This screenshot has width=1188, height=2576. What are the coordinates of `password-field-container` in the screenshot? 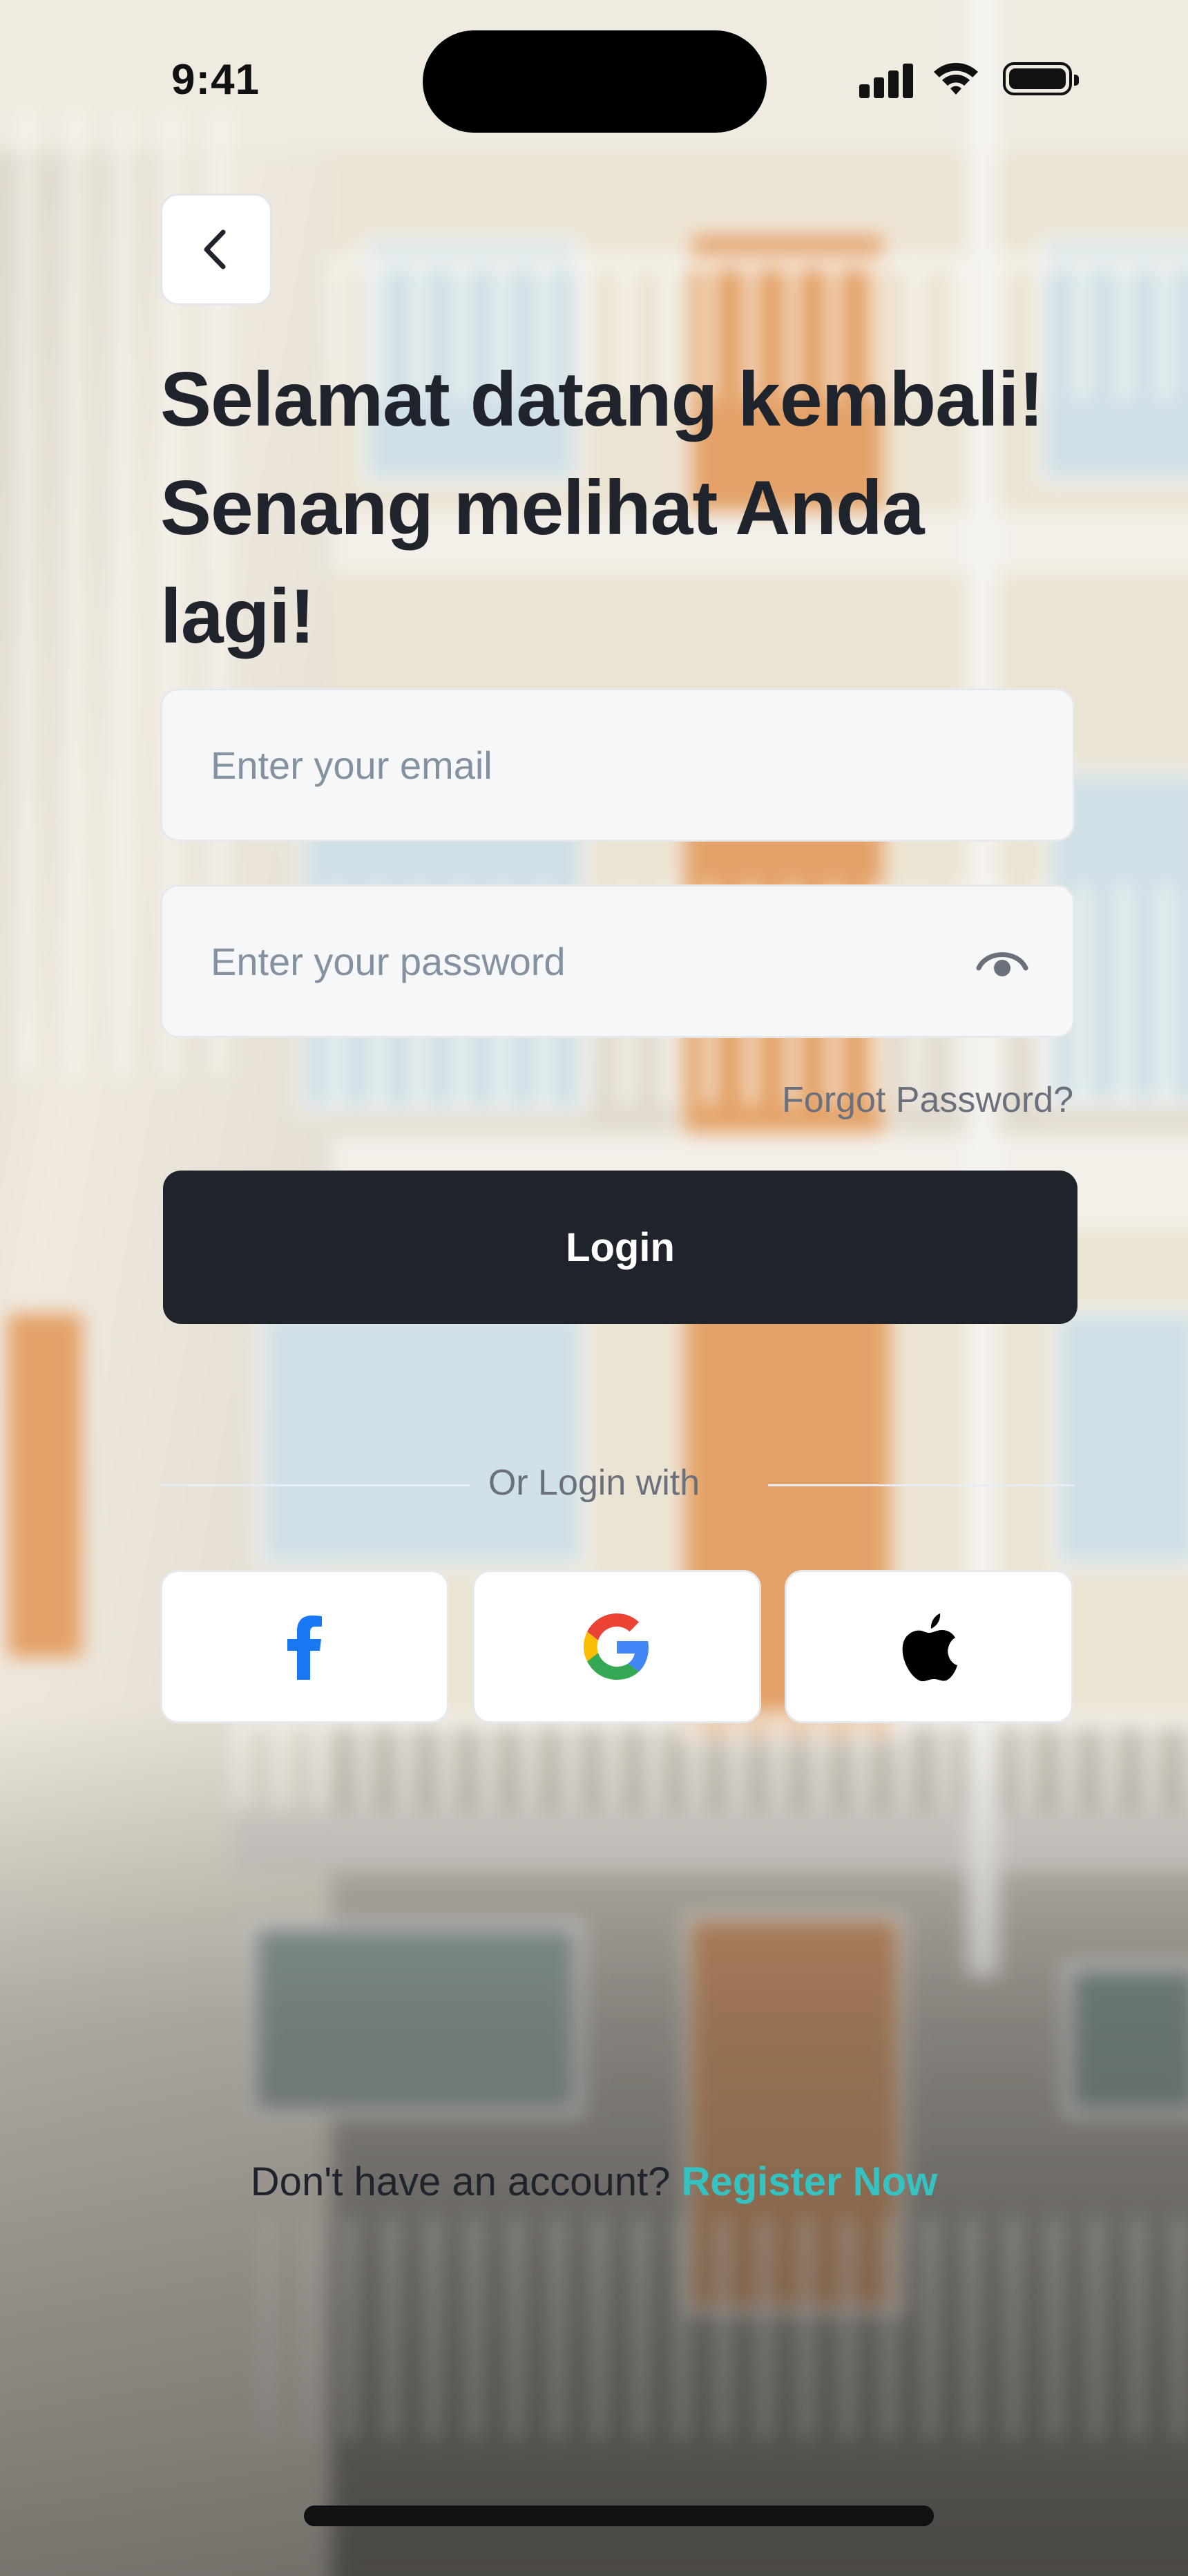 It's located at (617, 961).